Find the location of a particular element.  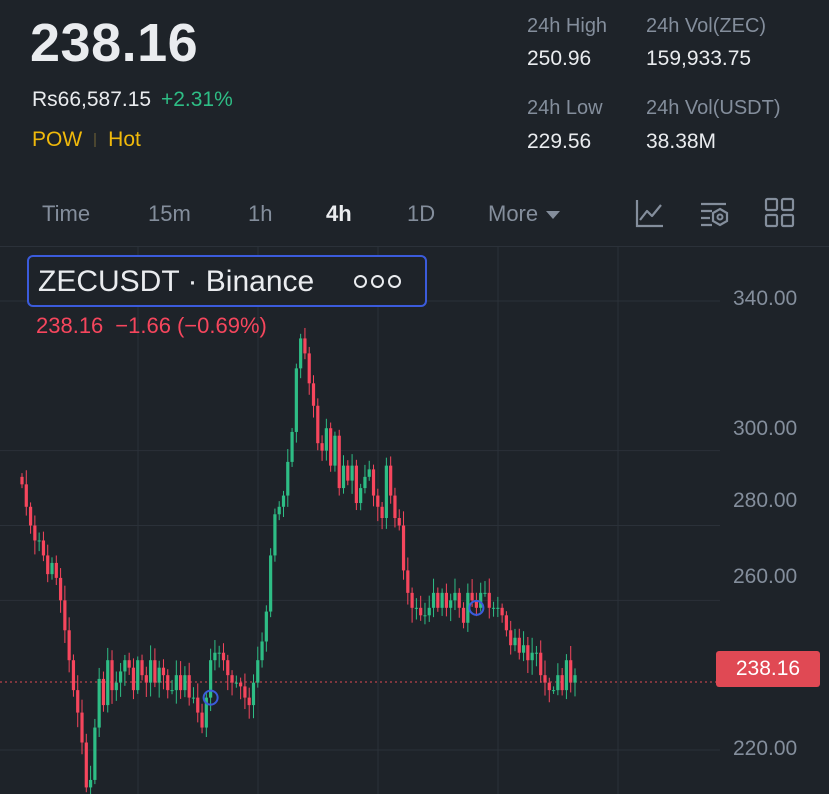

vol-quote-label: 24h Vol(USDT) is located at coordinates (713, 108).